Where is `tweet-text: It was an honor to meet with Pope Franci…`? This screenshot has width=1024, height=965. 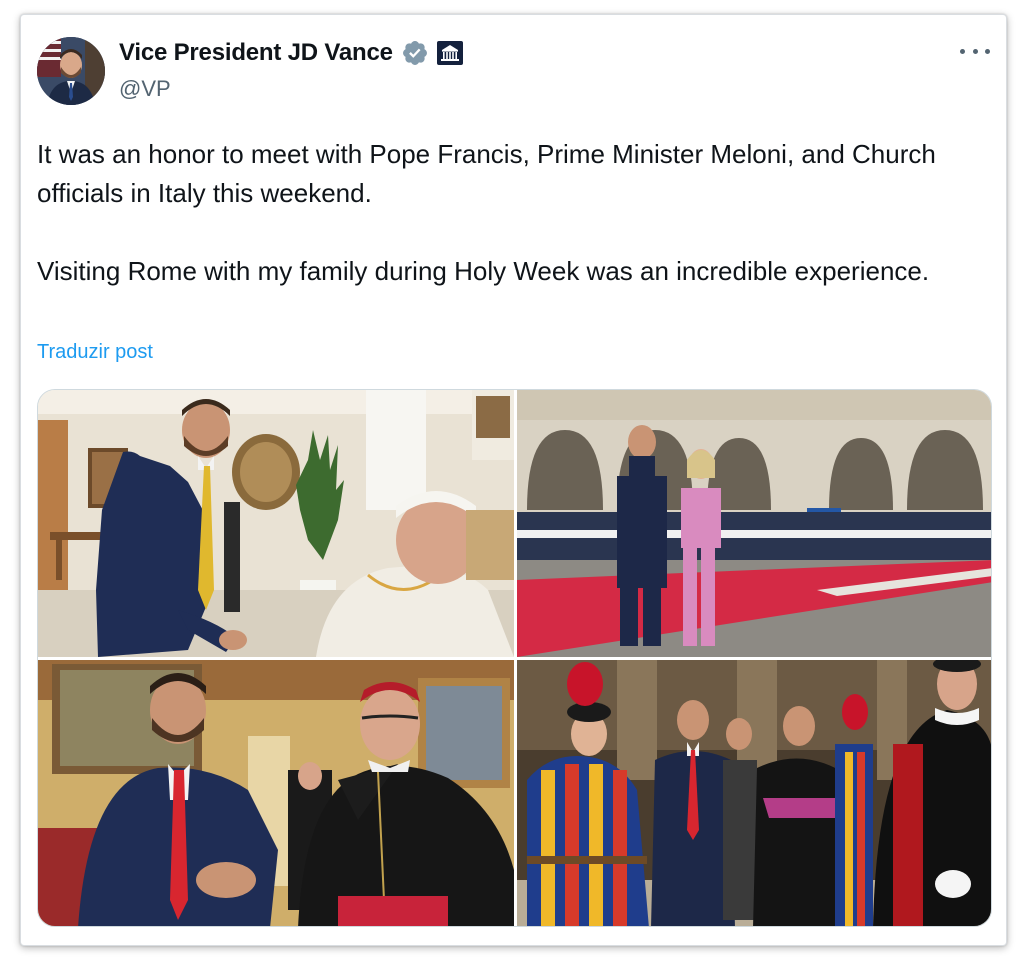
tweet-text: It was an honor to meet with Pope Franci… is located at coordinates (507, 213).